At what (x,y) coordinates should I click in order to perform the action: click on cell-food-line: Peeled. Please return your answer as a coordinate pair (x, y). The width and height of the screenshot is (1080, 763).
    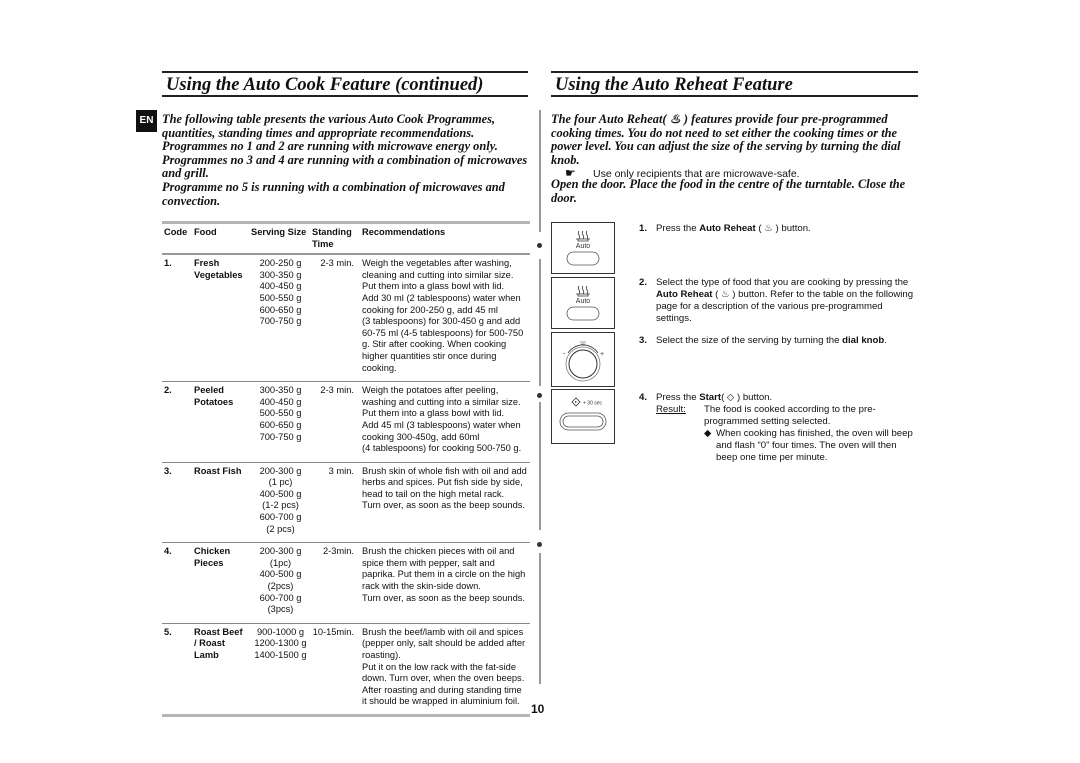
    Looking at the image, I should click on (209, 390).